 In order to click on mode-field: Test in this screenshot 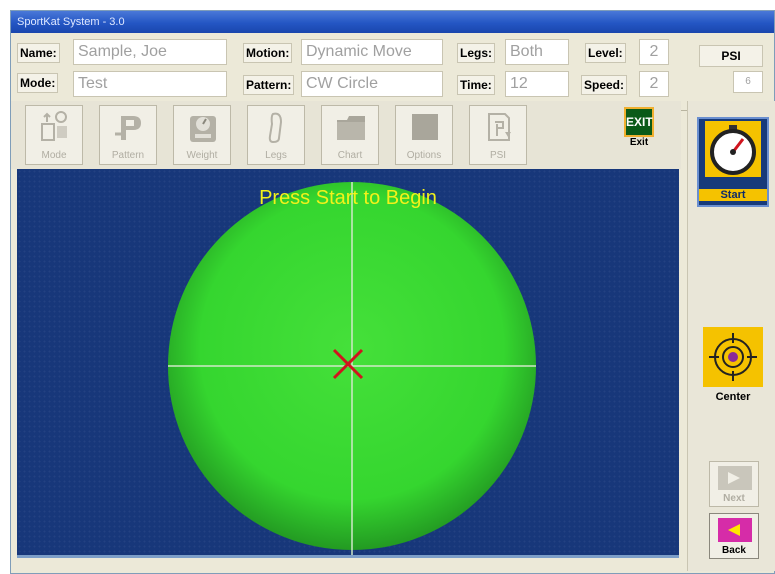, I will do `click(150, 84)`.